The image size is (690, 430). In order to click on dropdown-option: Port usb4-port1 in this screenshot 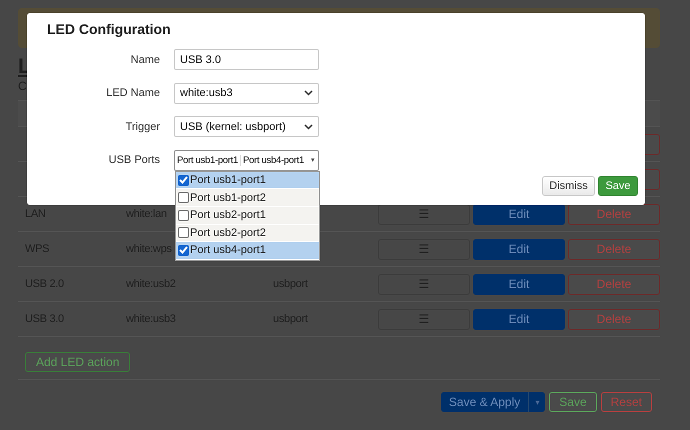, I will do `click(247, 251)`.